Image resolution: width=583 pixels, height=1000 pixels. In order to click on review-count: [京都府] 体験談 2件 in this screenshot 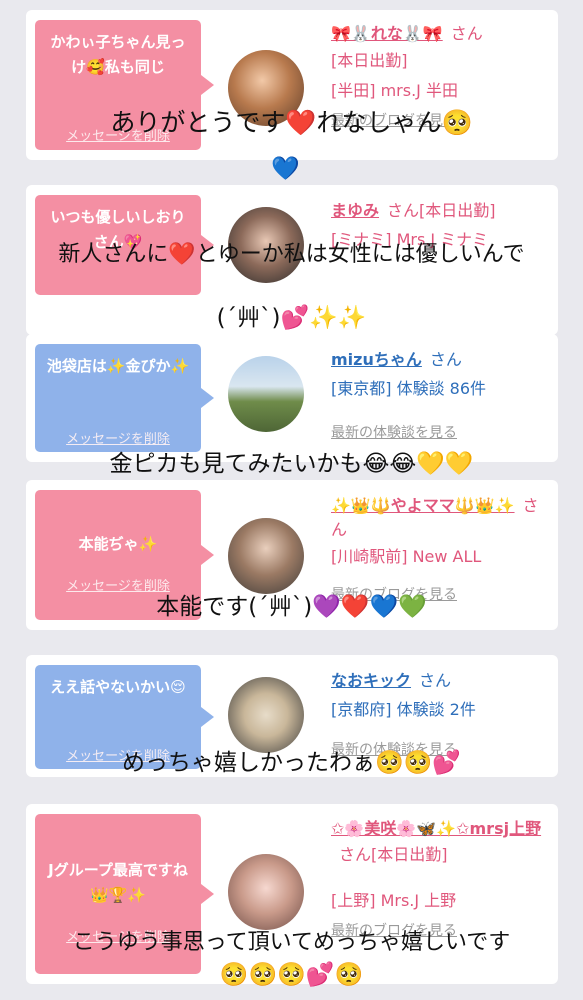, I will do `click(403, 709)`.